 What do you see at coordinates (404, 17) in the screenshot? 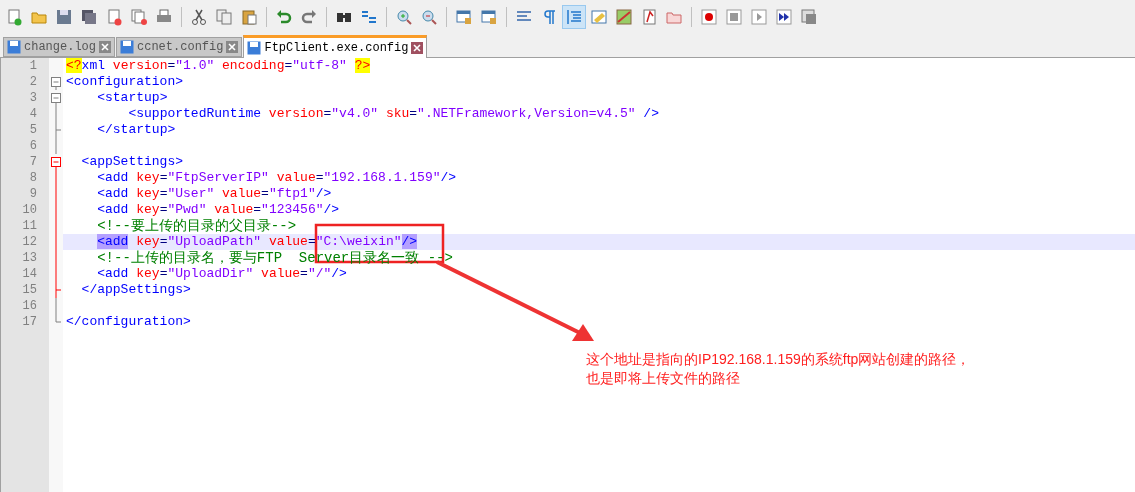
I see `zoom-in-icon` at bounding box center [404, 17].